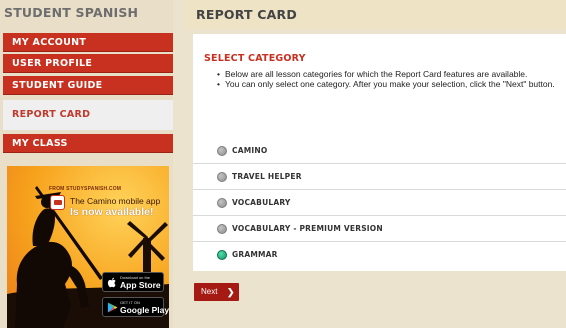  Describe the element at coordinates (379, 177) in the screenshot. I see `option-travel-helper: TRAVEL HELPER` at that location.